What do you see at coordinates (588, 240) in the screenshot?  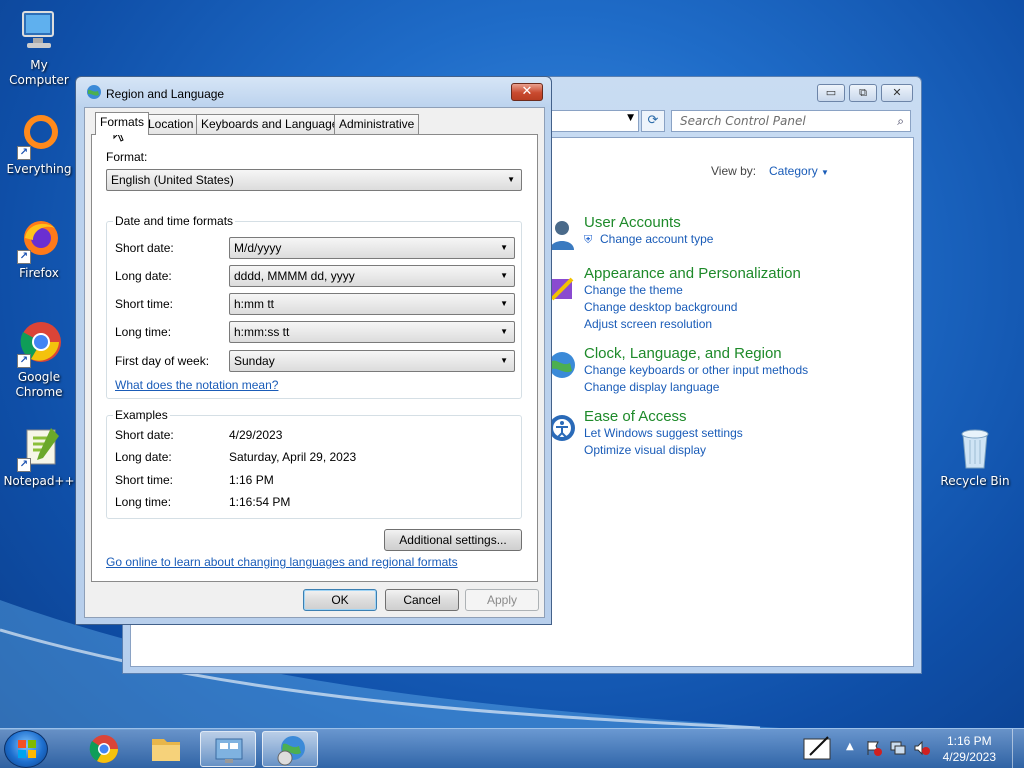 I see `shield-icon: ⛨` at bounding box center [588, 240].